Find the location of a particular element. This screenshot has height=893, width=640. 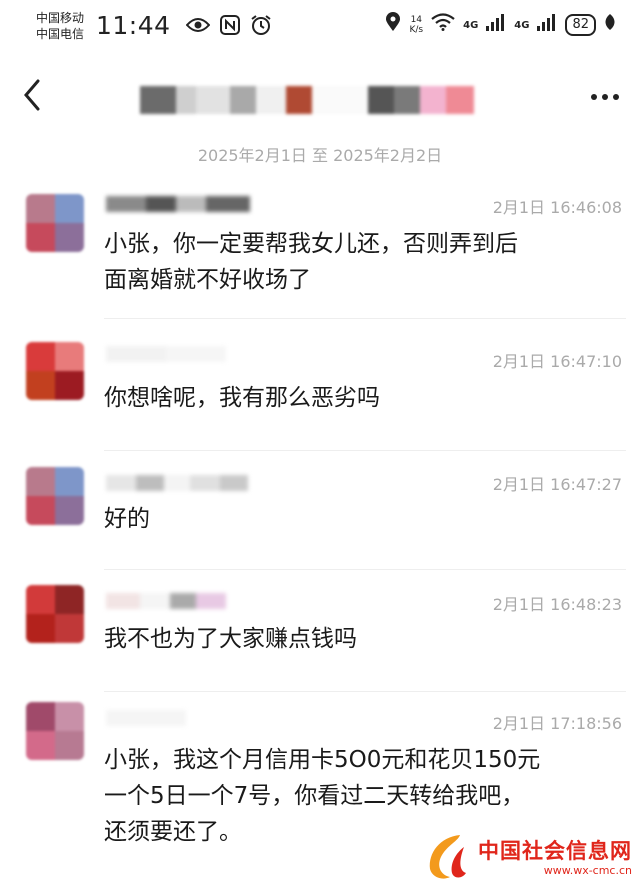

message-timestamp: 2月1日 16:47:27 is located at coordinates (557, 484).